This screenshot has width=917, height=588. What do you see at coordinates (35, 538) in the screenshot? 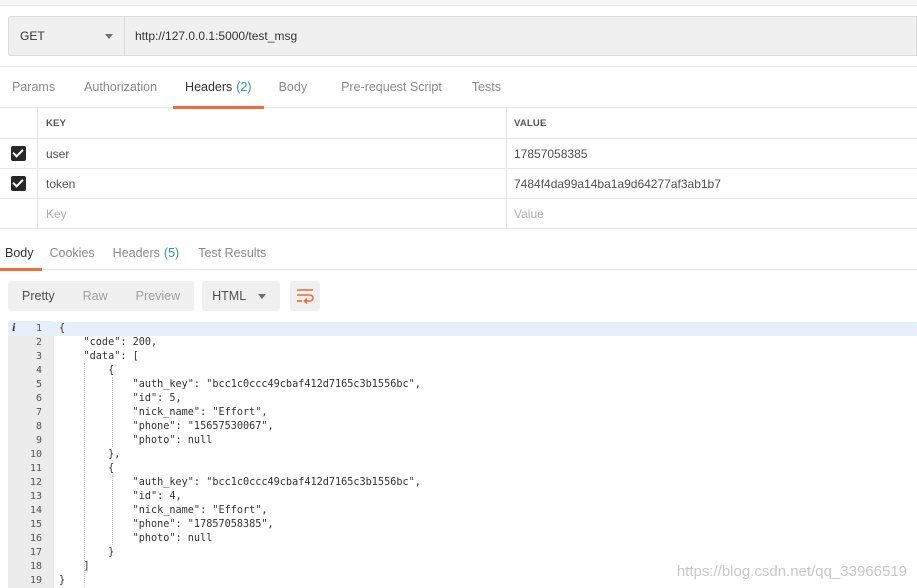
I see `line-number: 16` at bounding box center [35, 538].